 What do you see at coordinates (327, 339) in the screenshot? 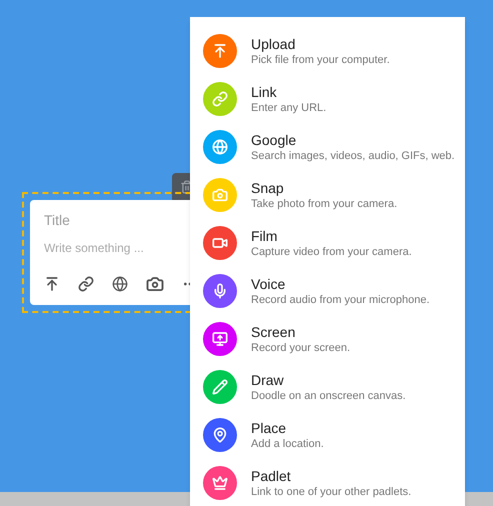
I see `menu-item: Screen Record your screen.` at bounding box center [327, 339].